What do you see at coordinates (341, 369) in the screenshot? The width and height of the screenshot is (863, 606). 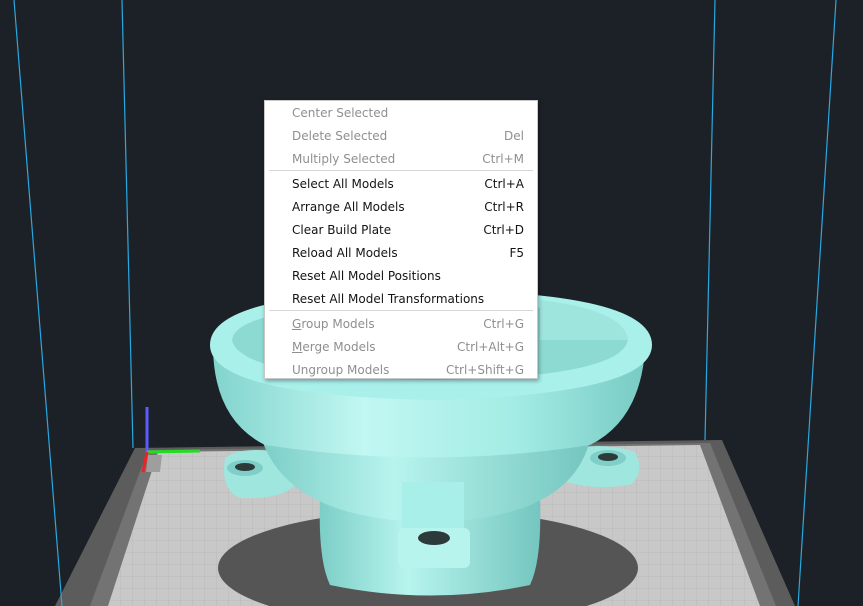 I see `menu-item-label: Ungroup Models` at bounding box center [341, 369].